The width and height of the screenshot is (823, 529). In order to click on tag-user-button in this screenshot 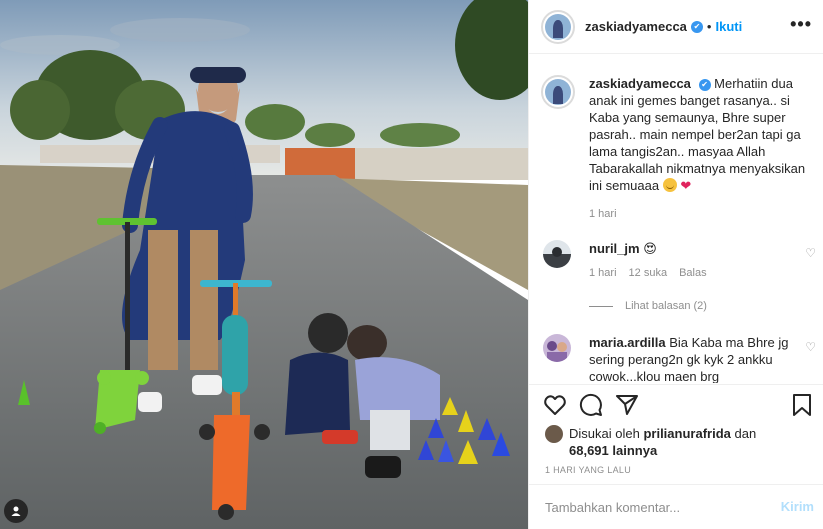, I will do `click(16, 511)`.